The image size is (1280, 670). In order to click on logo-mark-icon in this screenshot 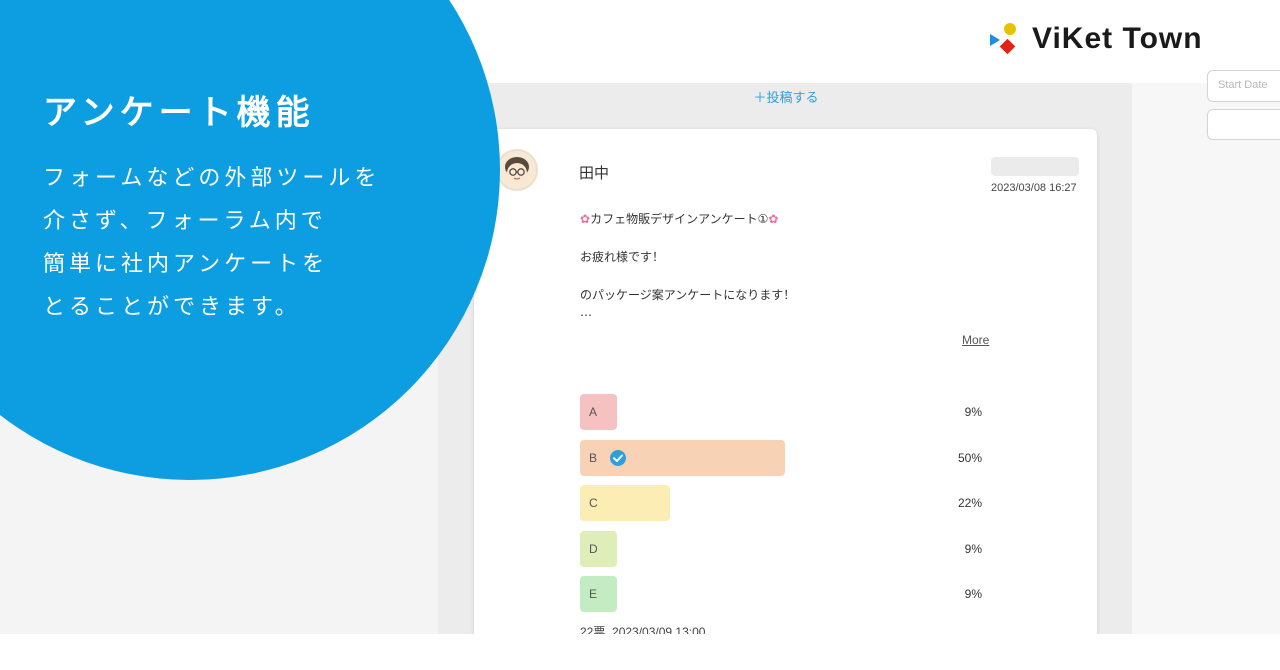, I will do `click(1003, 39)`.